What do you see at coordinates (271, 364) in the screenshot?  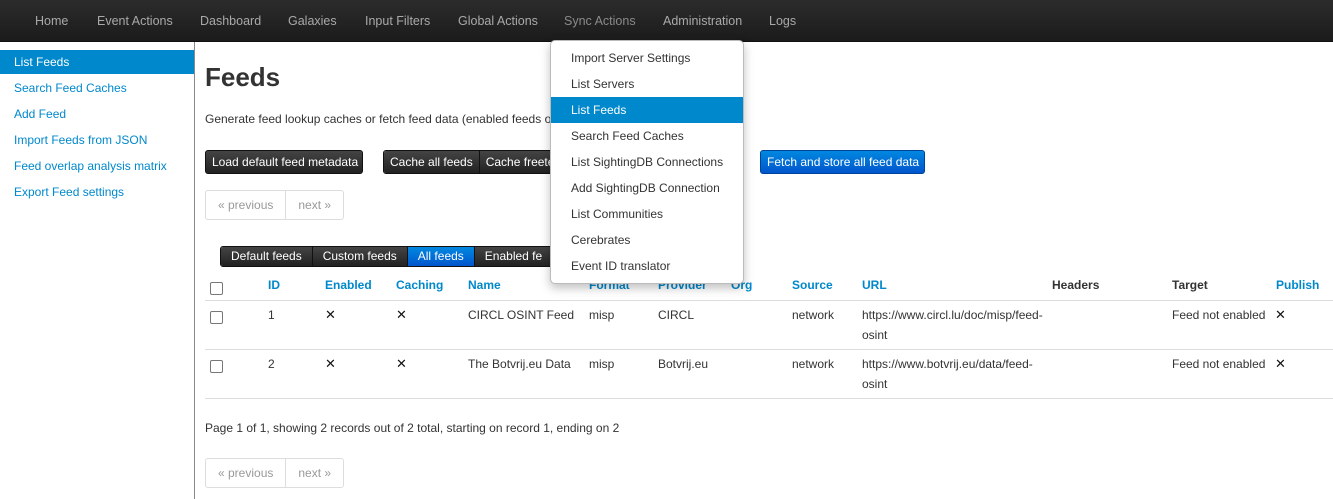 I see `row-id: 2` at bounding box center [271, 364].